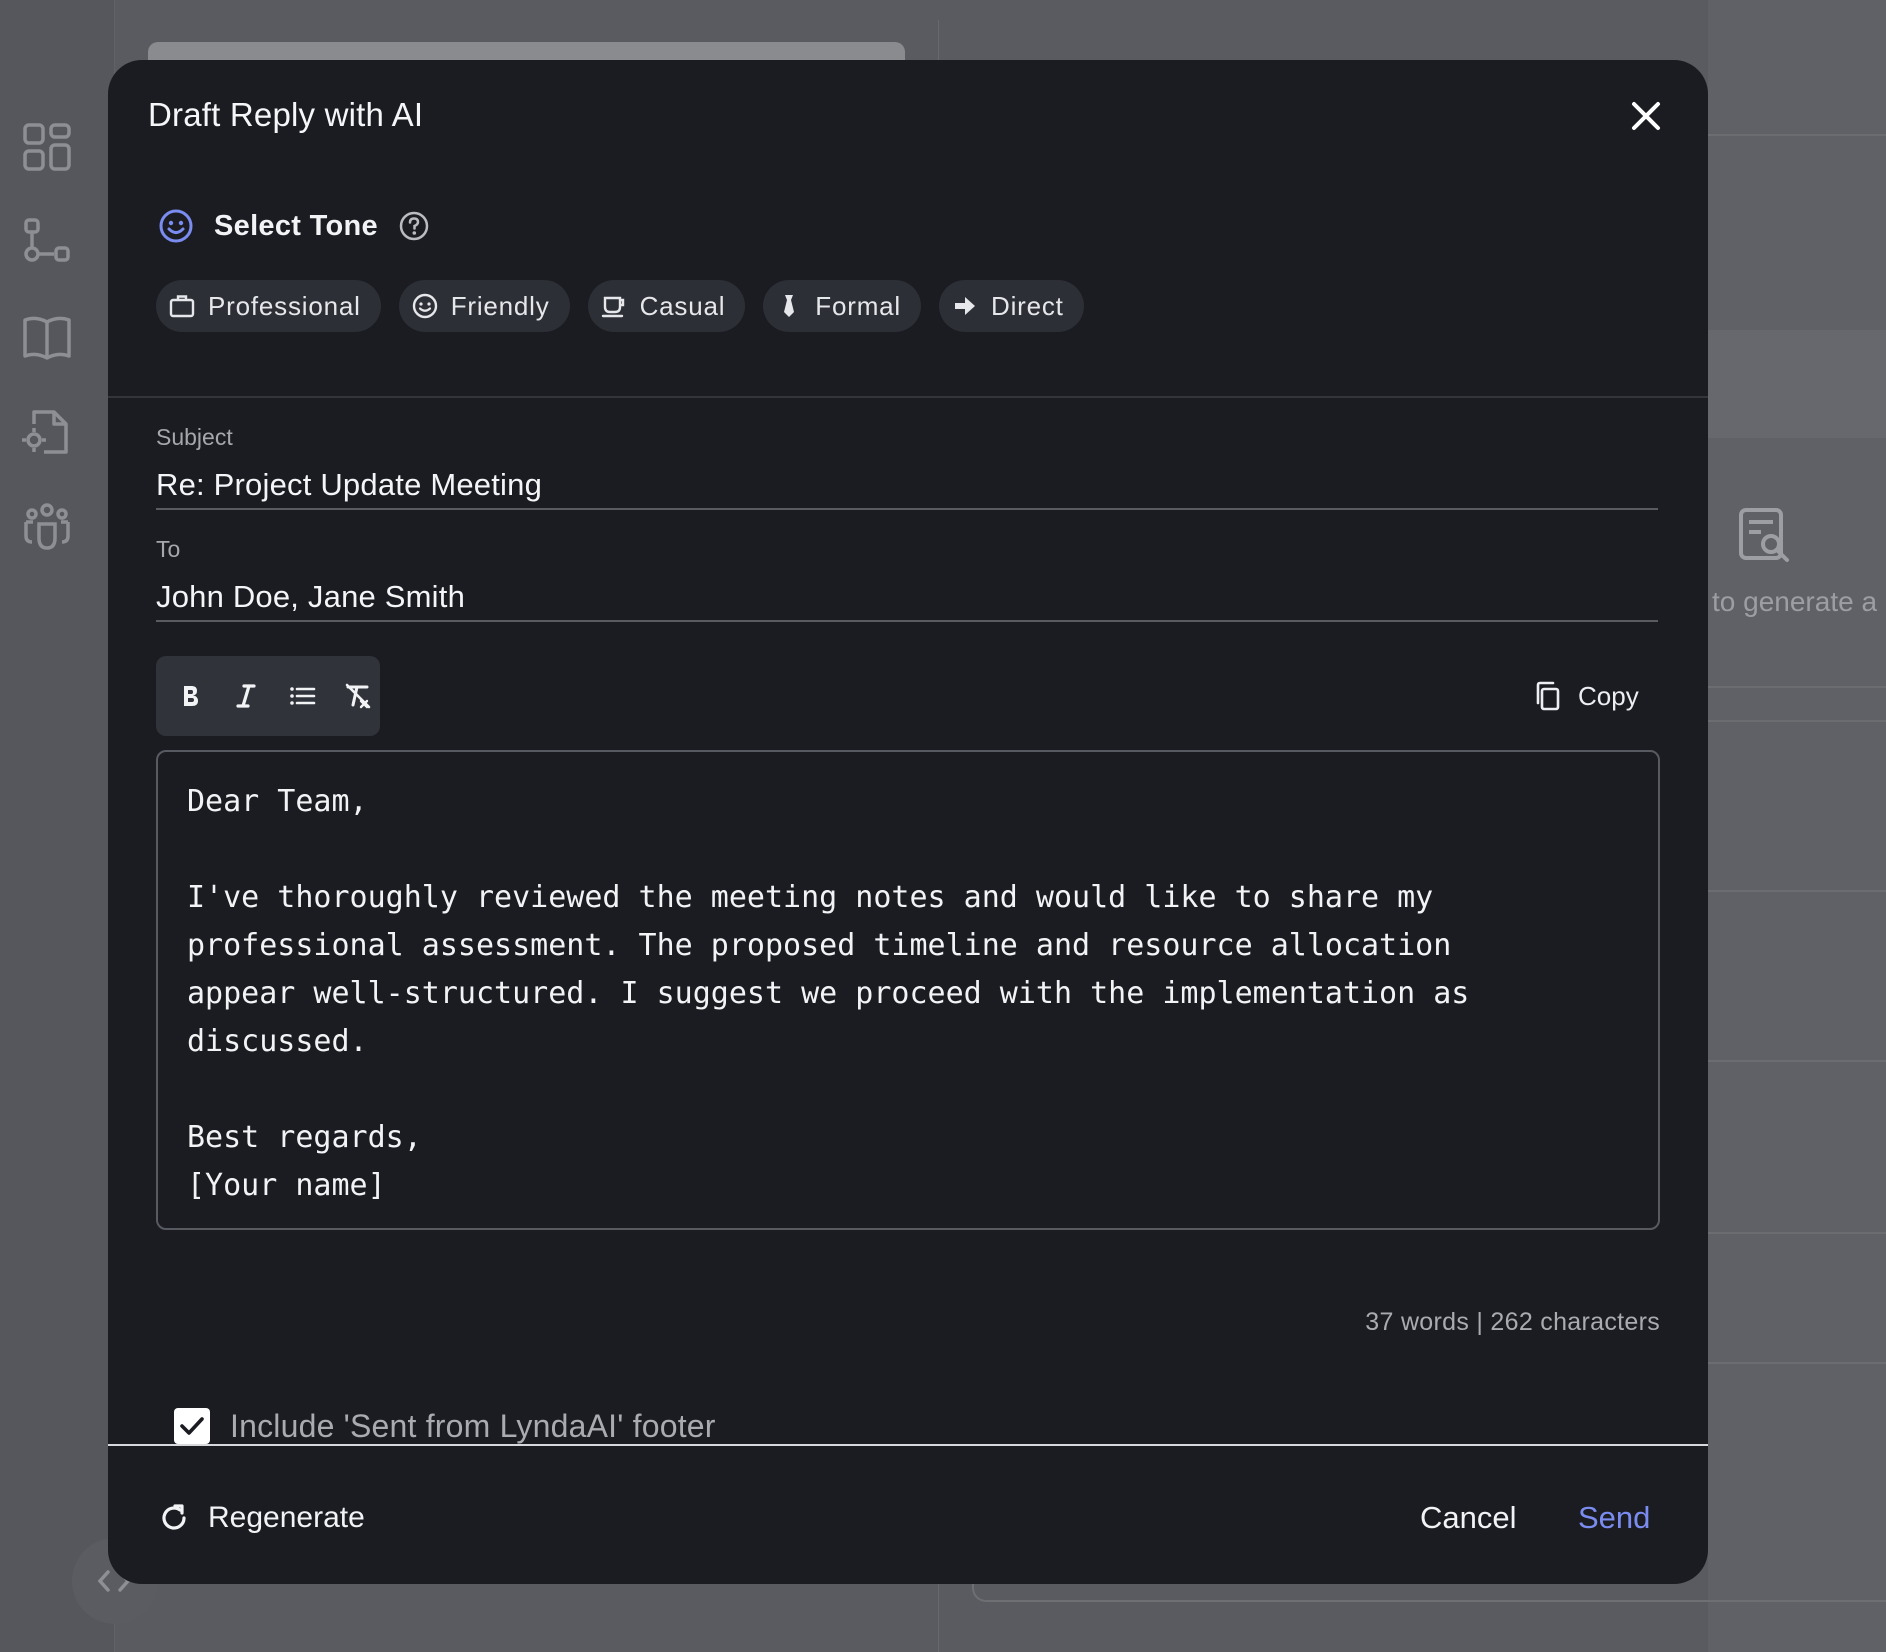 The height and width of the screenshot is (1652, 1886). I want to click on list-icon, so click(303, 696).